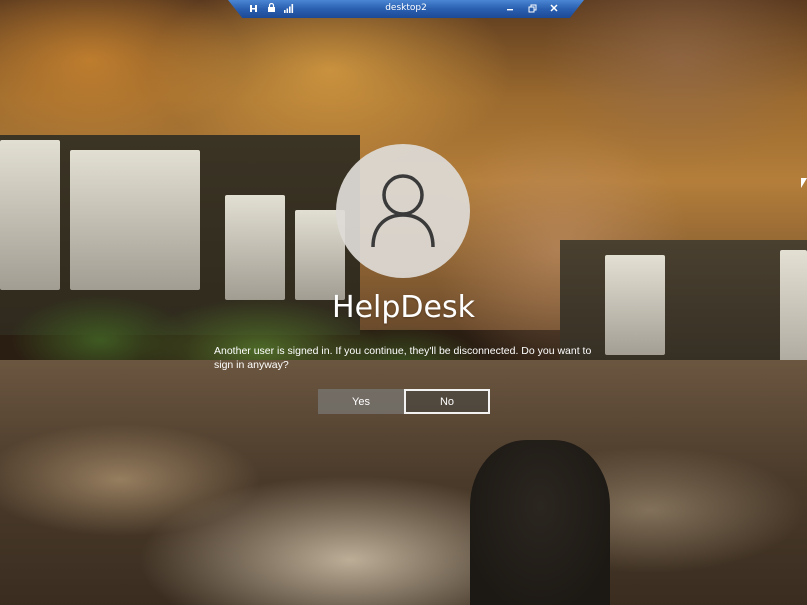  What do you see at coordinates (554, 8) in the screenshot?
I see `close-icon` at bounding box center [554, 8].